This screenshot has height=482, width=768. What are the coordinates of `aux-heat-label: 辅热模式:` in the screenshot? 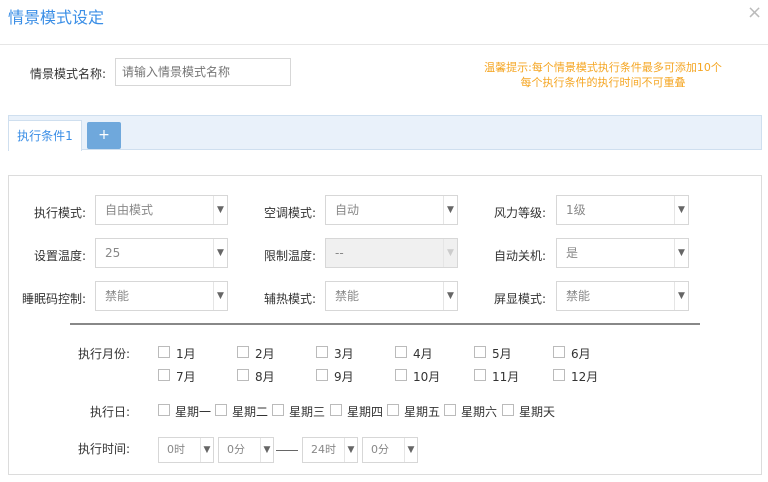 It's located at (289, 299).